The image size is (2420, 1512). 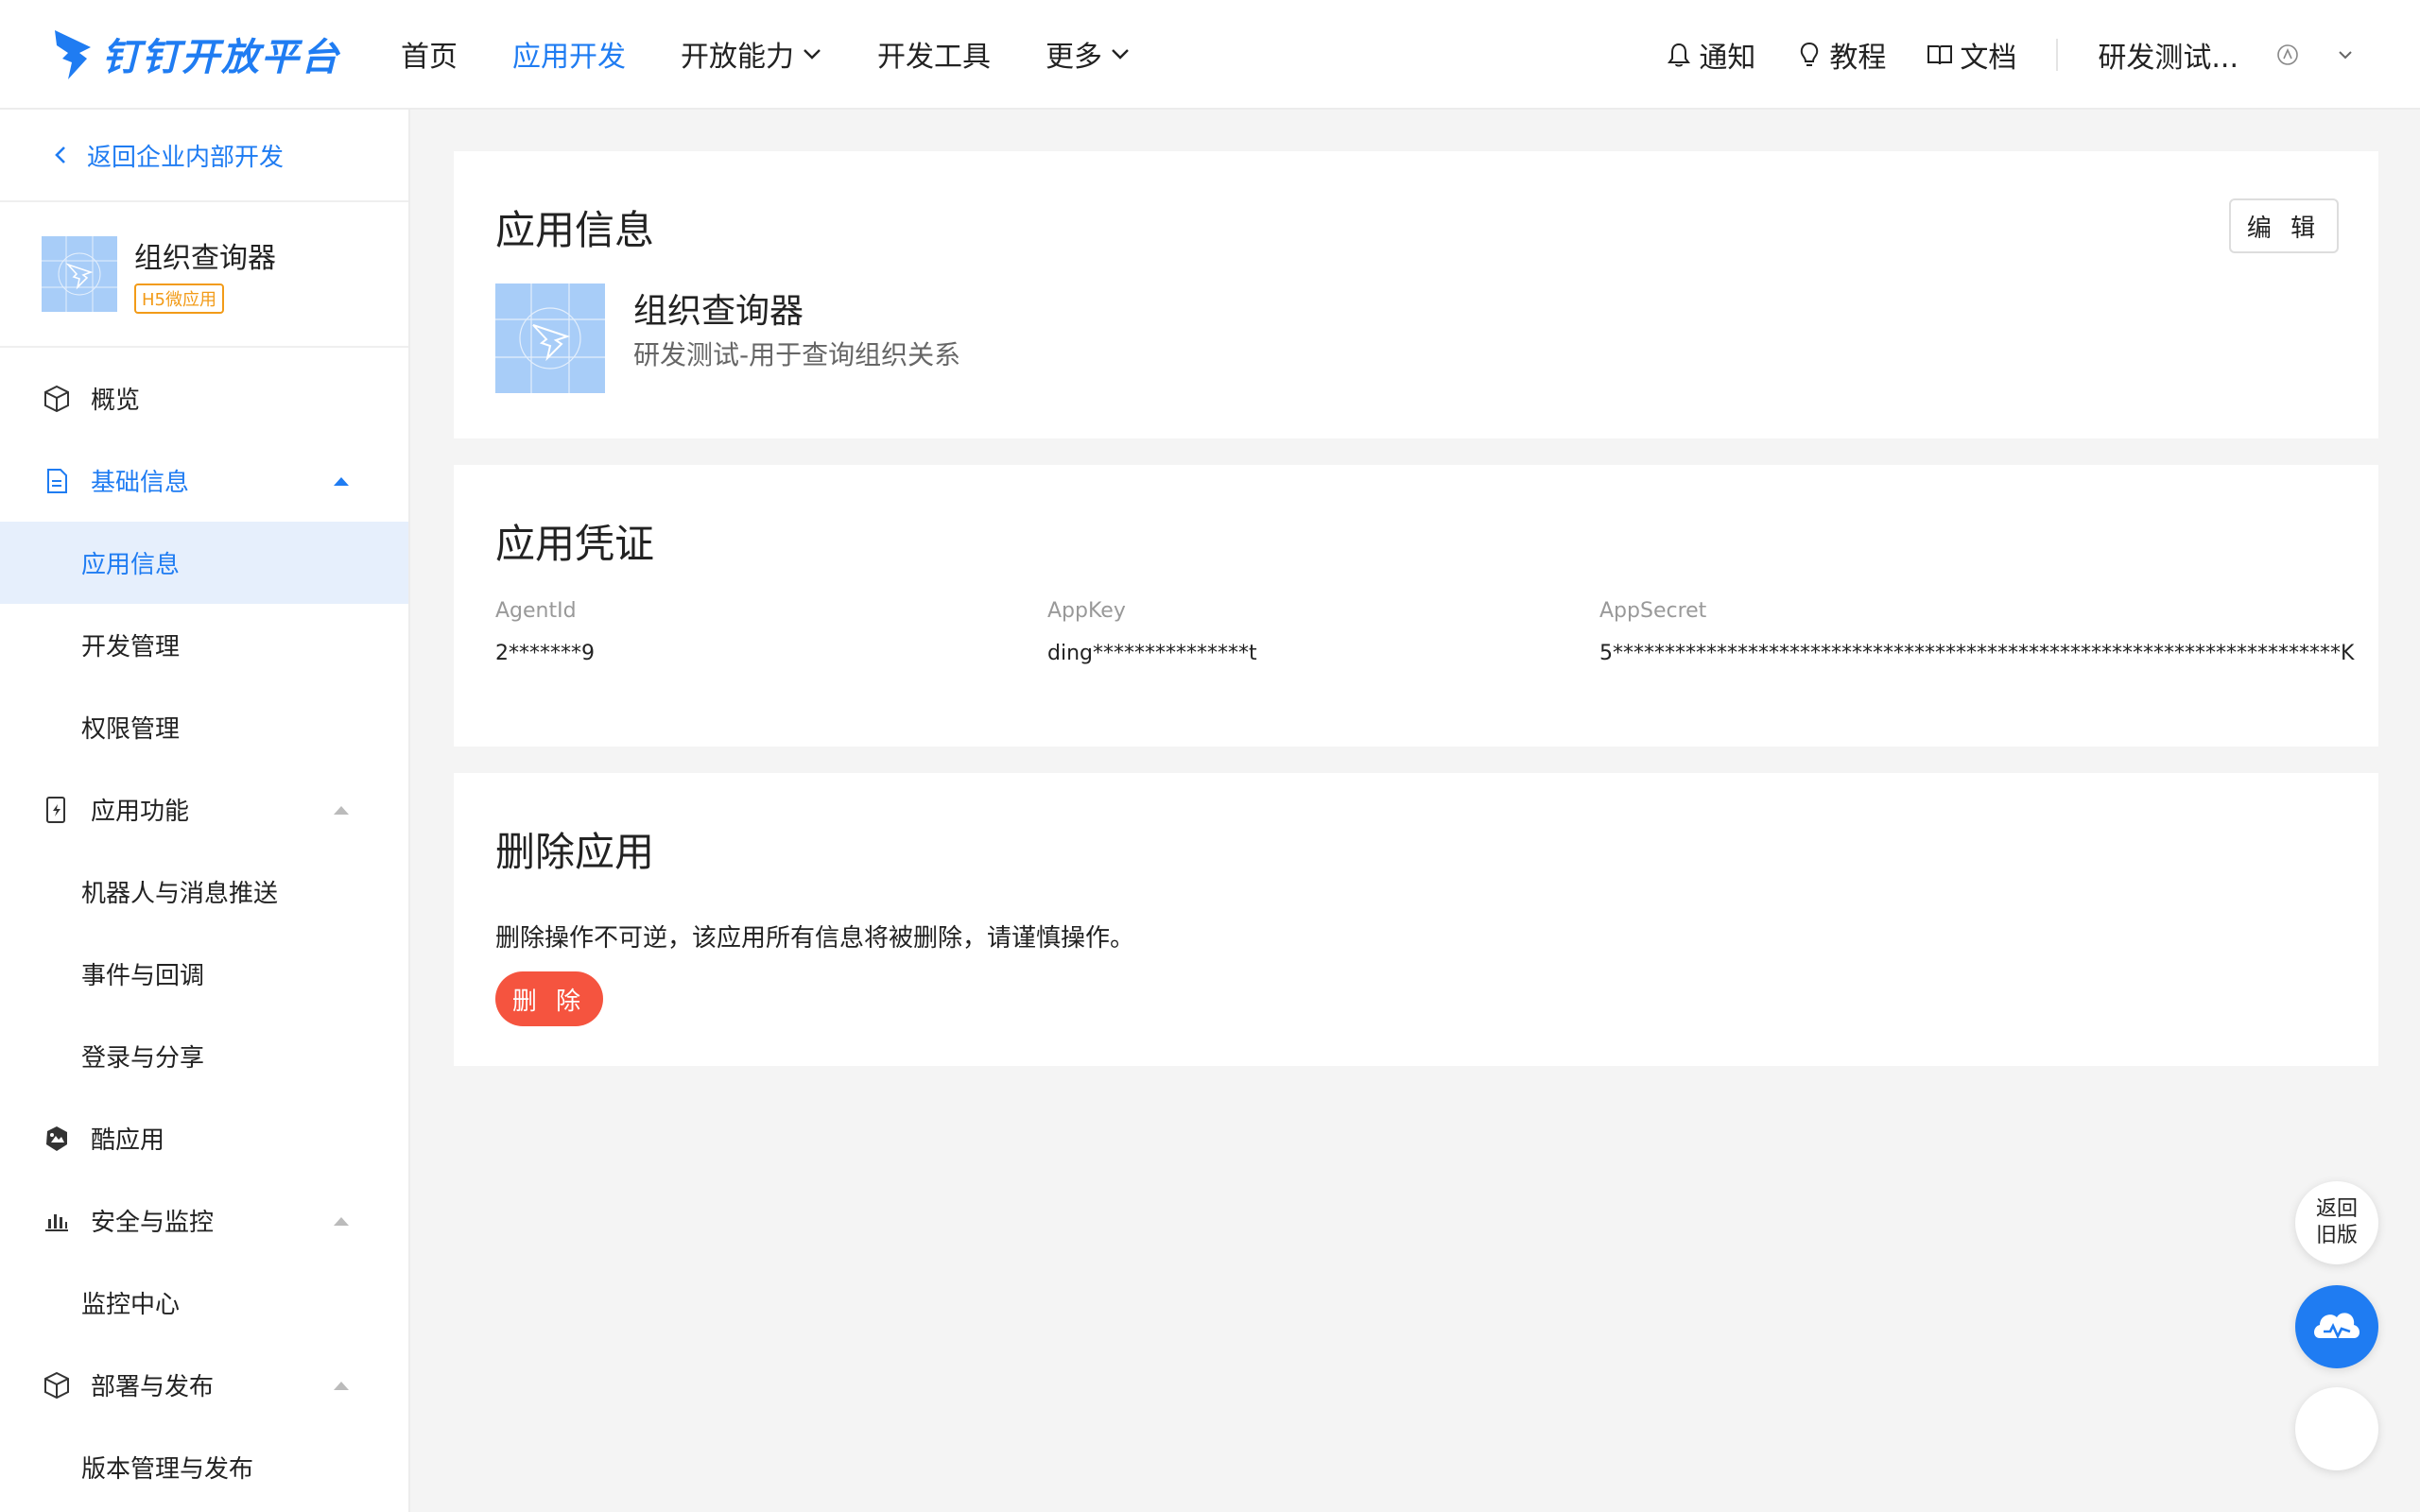 What do you see at coordinates (1989, 58) in the screenshot?
I see `docs-label: 文档` at bounding box center [1989, 58].